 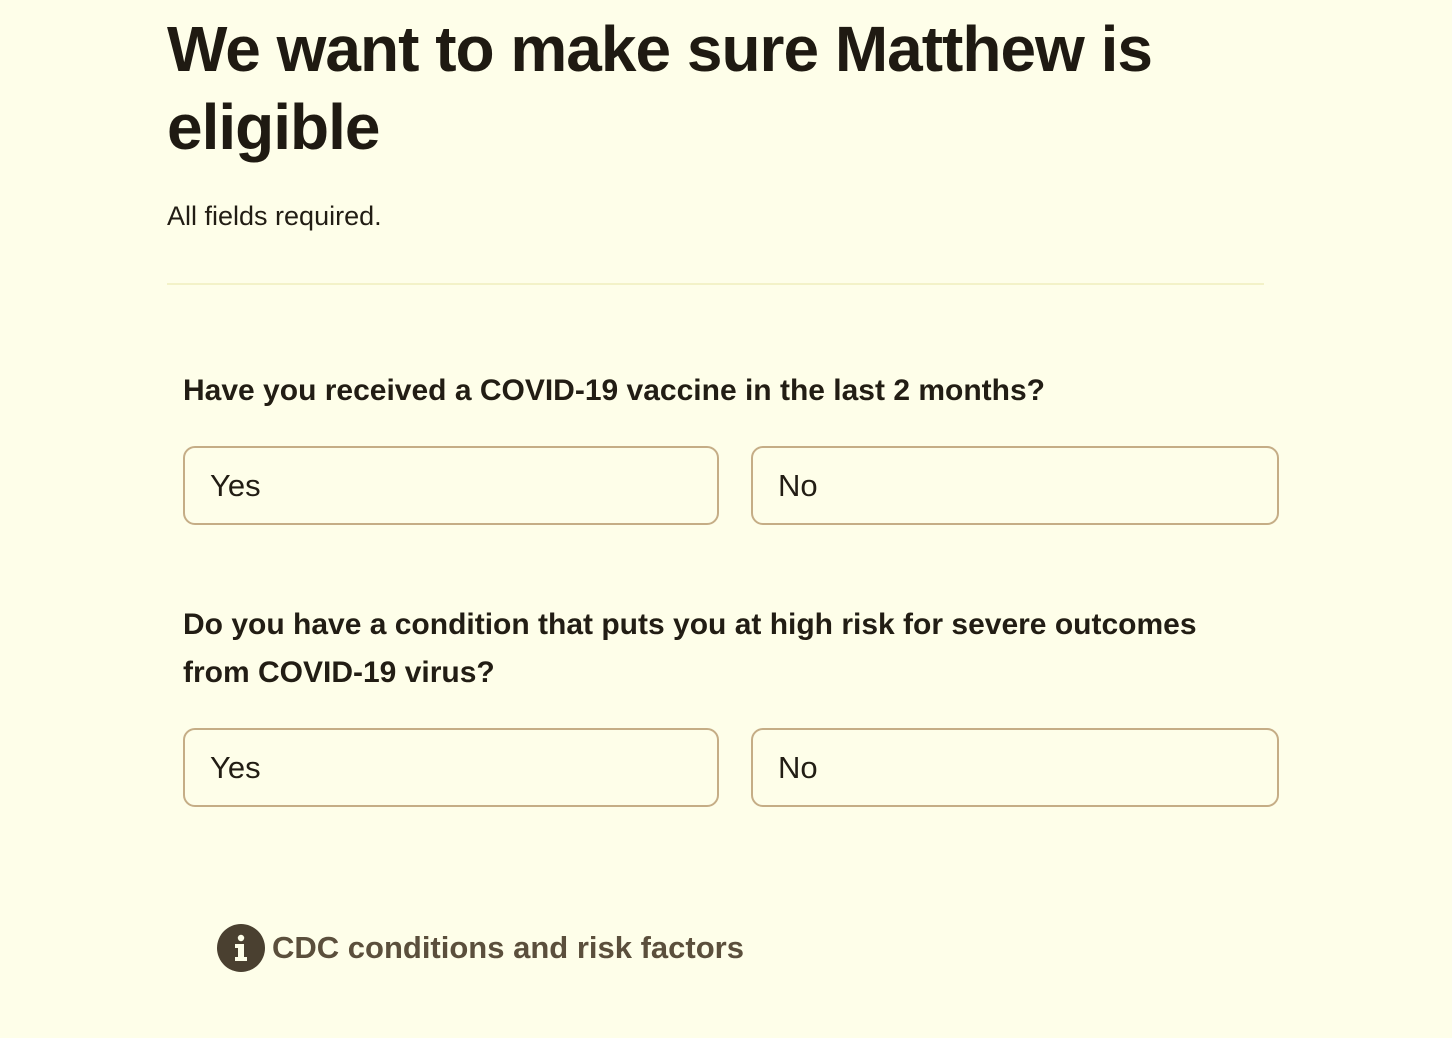 I want to click on cdc-conditions-link-label: CDC conditions and risk factors, so click(x=508, y=947).